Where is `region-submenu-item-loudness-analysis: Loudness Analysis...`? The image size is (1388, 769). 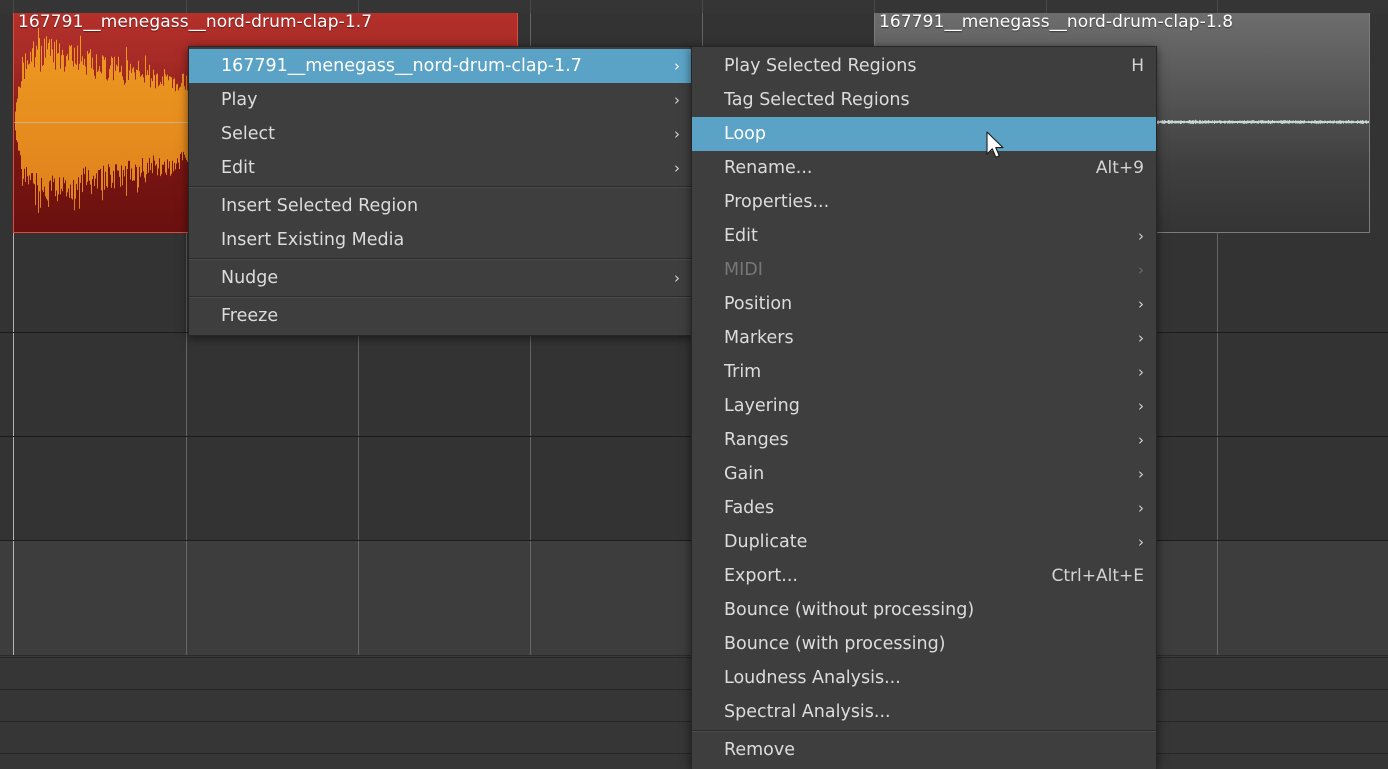 region-submenu-item-loudness-analysis: Loudness Analysis... is located at coordinates (924, 678).